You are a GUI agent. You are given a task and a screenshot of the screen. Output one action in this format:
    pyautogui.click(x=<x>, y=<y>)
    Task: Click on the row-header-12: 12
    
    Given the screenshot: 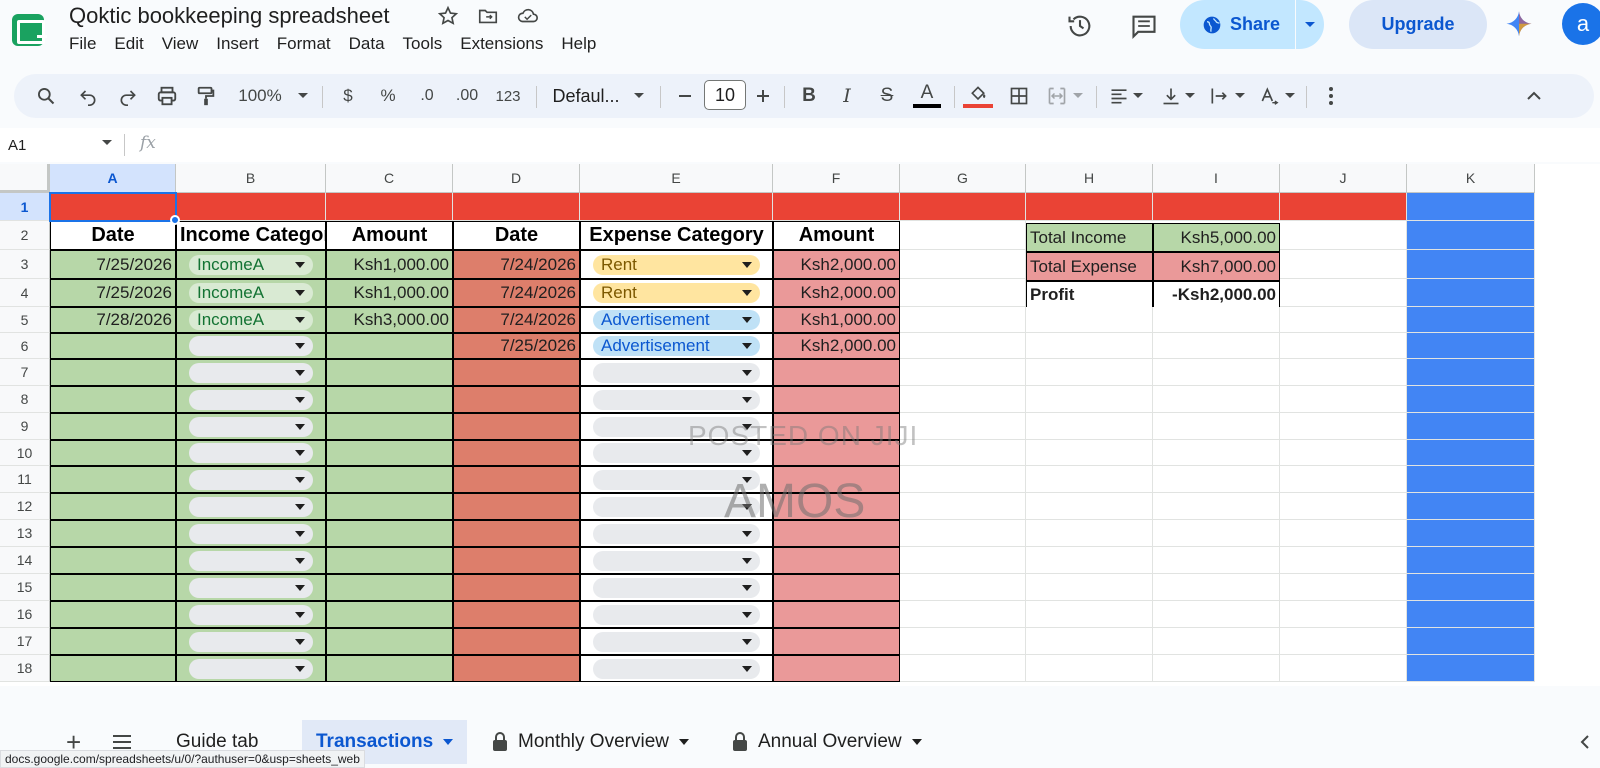 What is the action you would take?
    pyautogui.click(x=25, y=506)
    